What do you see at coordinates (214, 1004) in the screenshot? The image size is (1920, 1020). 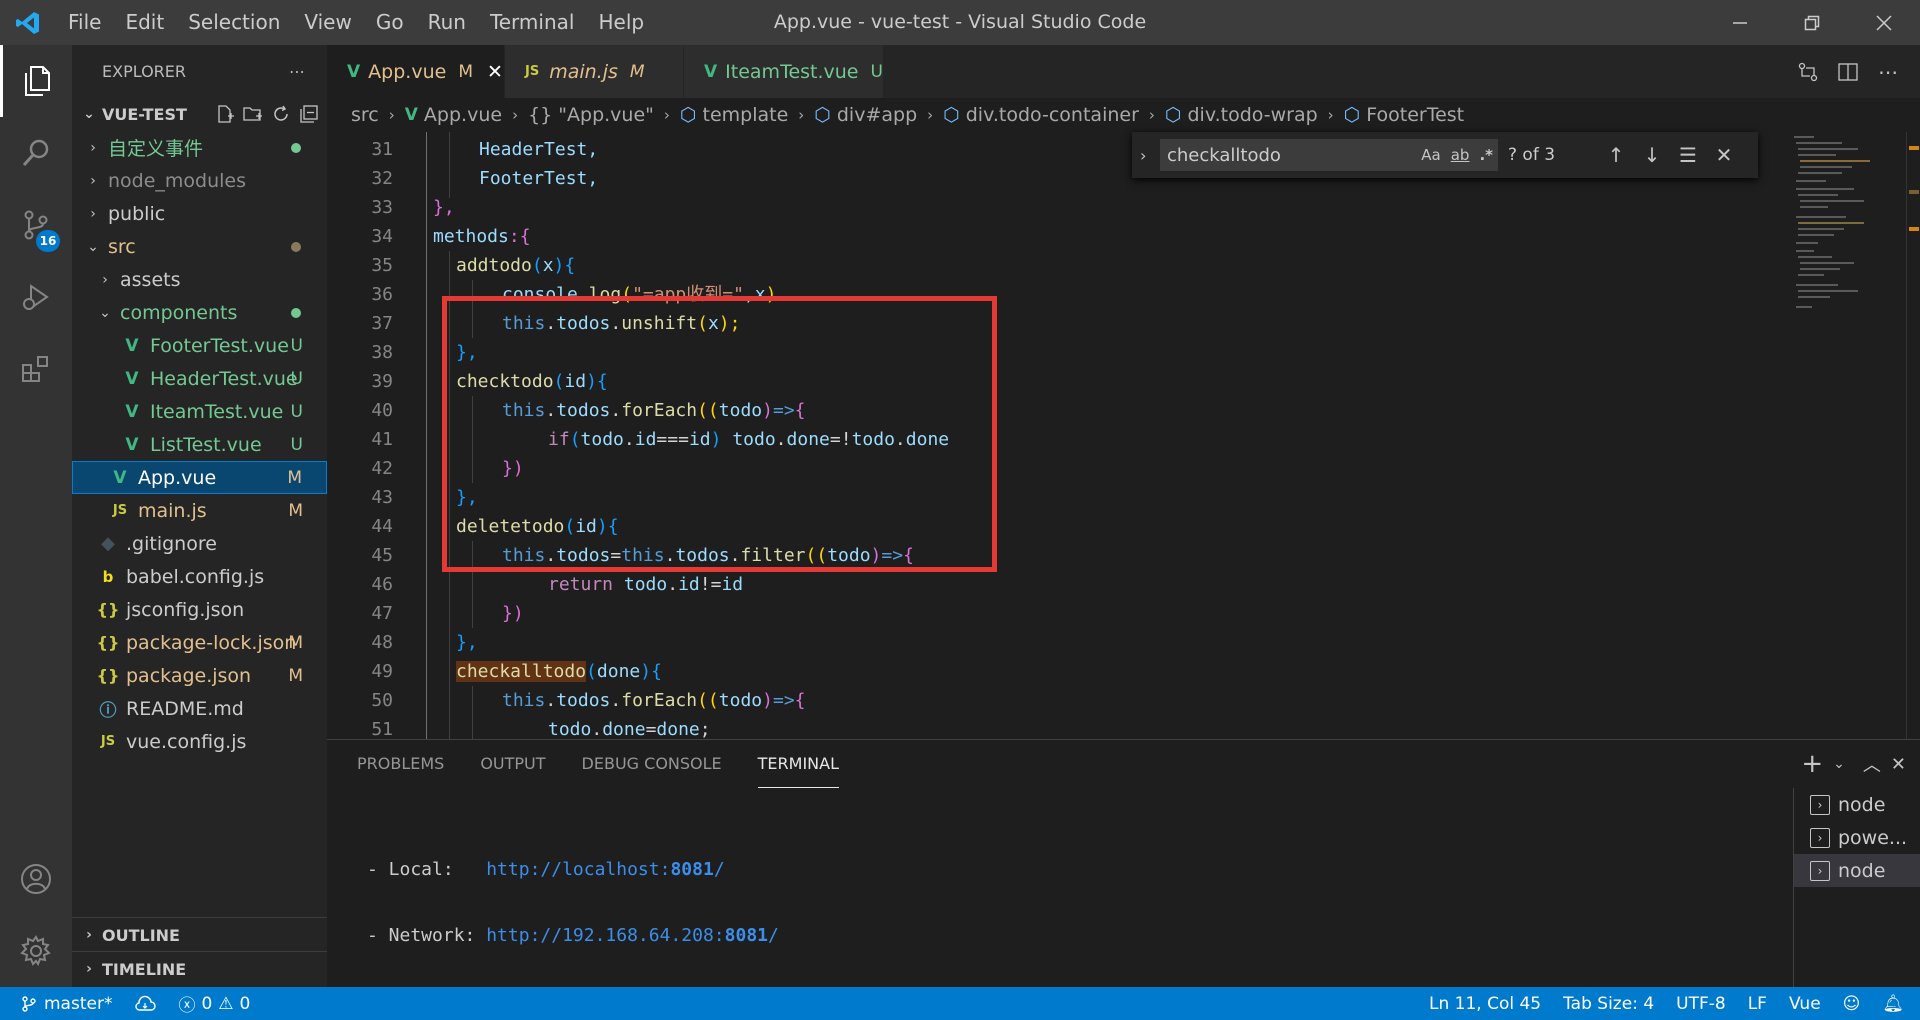 I see `problems-status: ⓧ 0 ⚠ 0` at bounding box center [214, 1004].